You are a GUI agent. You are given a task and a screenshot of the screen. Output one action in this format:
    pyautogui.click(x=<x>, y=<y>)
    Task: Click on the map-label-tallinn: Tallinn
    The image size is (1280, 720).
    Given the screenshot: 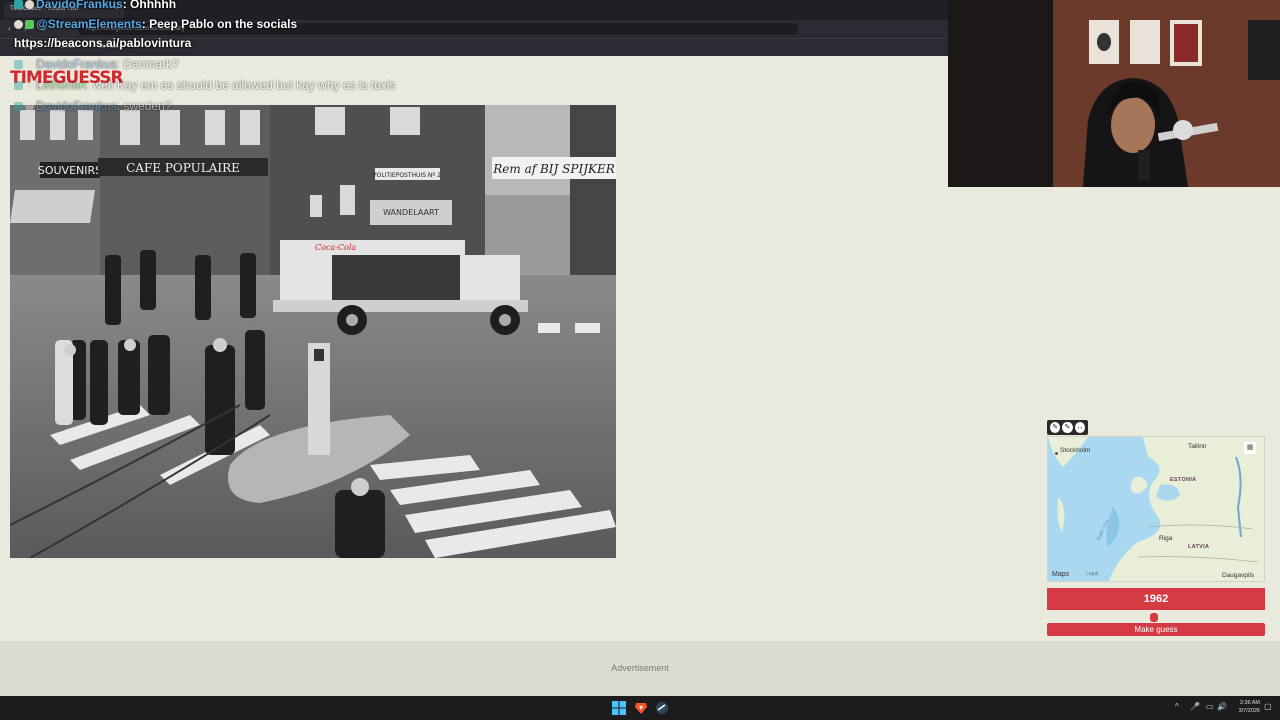 What is the action you would take?
    pyautogui.click(x=1197, y=446)
    